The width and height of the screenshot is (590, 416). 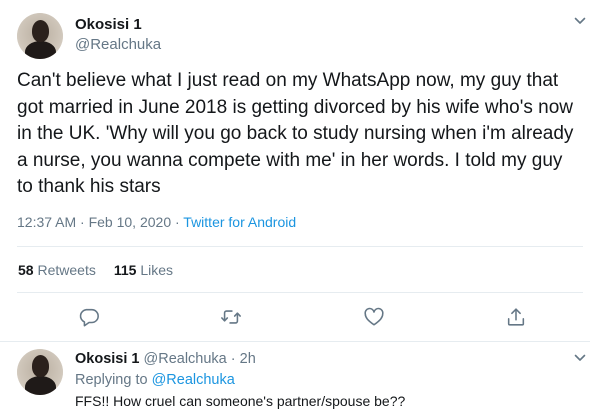 I want to click on tweet-timestamp: 12:37 AM · Feb 10, 2020 ·, so click(x=100, y=222).